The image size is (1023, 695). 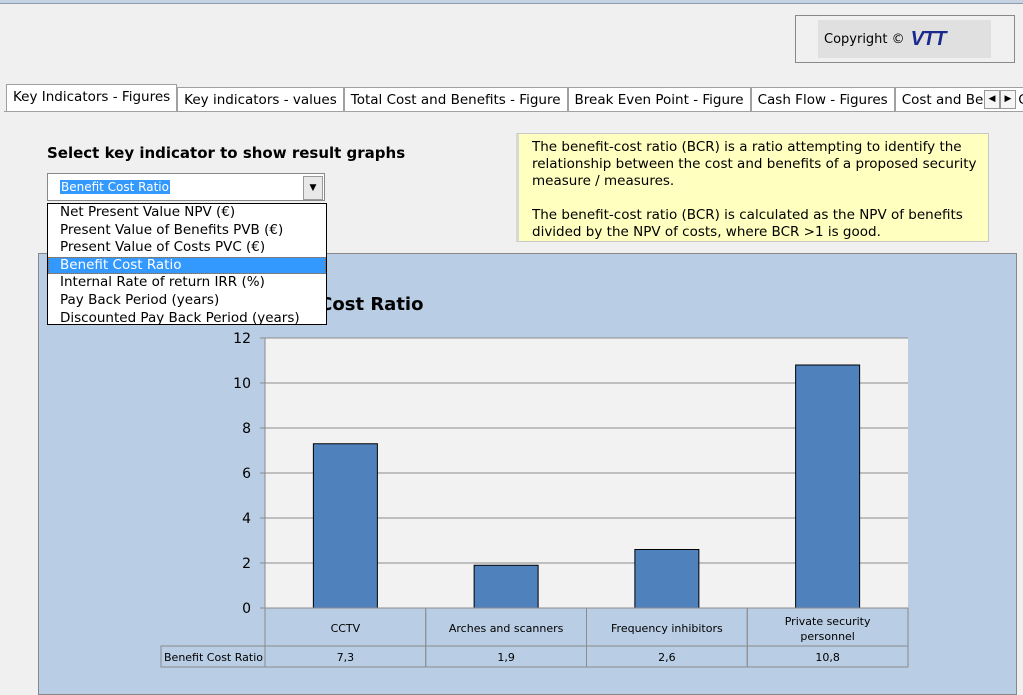 What do you see at coordinates (346, 657) in the screenshot?
I see `data-table-value: 7,3` at bounding box center [346, 657].